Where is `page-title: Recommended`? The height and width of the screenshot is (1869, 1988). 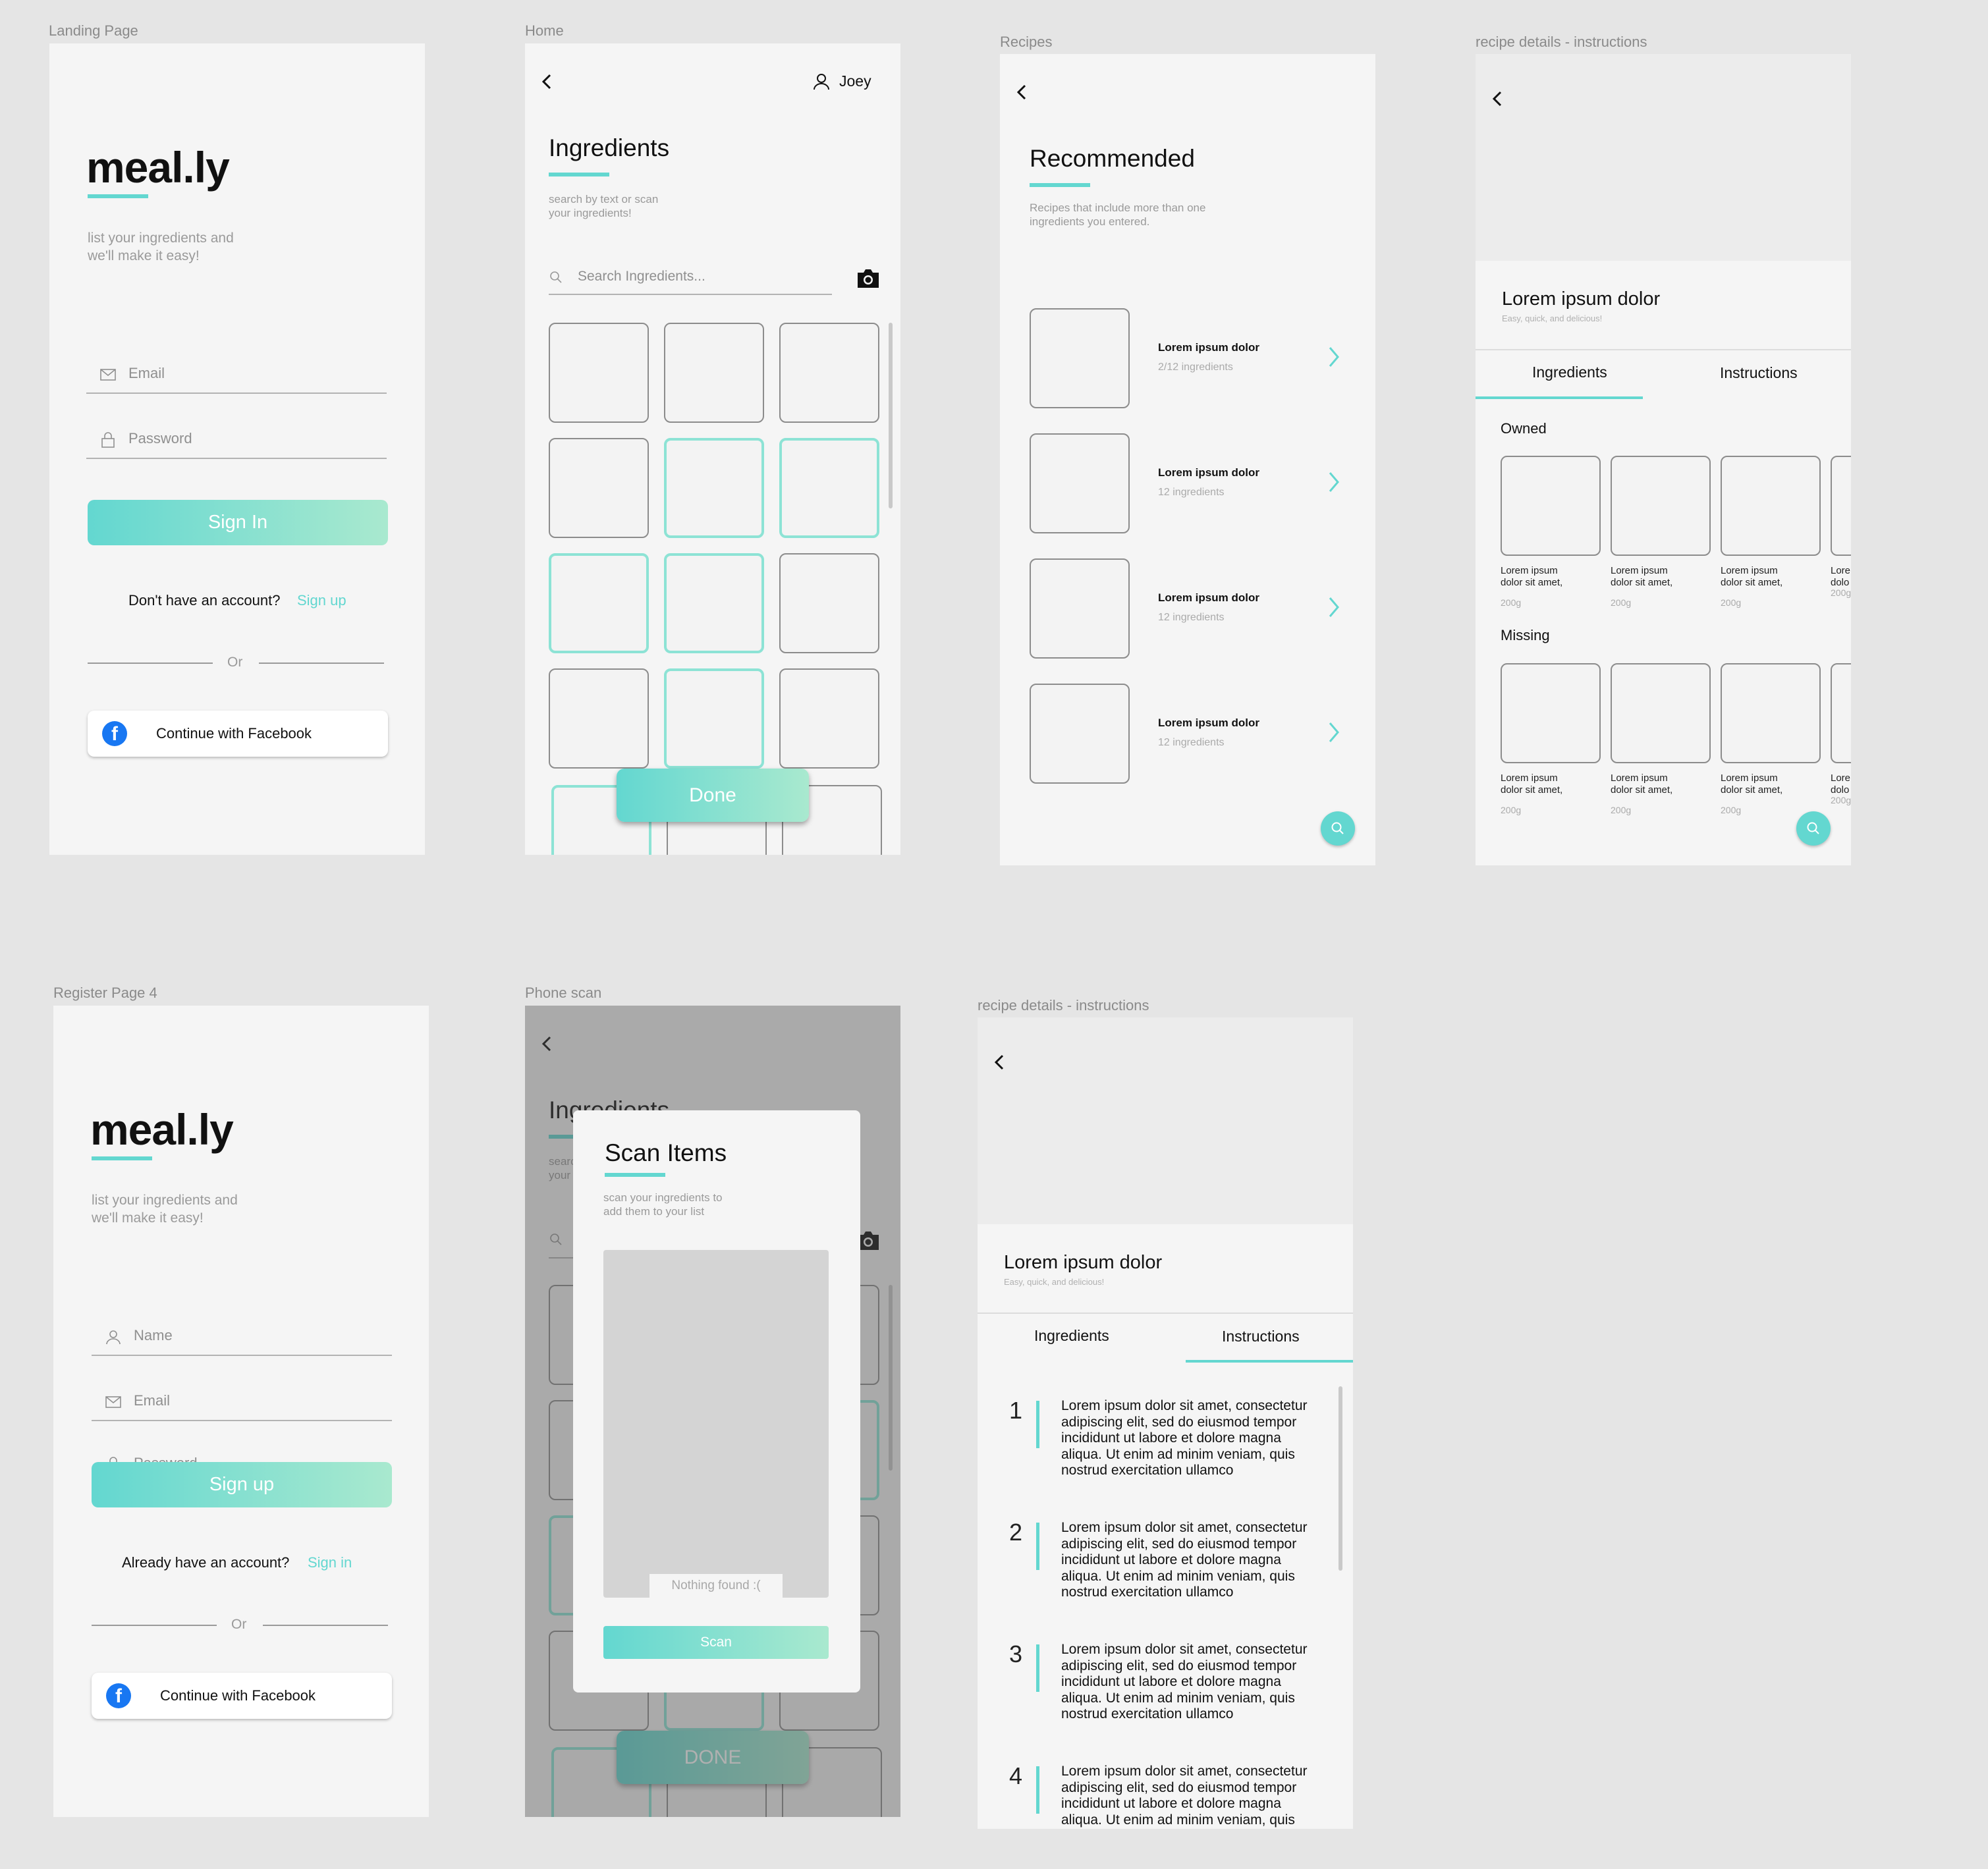 page-title: Recommended is located at coordinates (1112, 158).